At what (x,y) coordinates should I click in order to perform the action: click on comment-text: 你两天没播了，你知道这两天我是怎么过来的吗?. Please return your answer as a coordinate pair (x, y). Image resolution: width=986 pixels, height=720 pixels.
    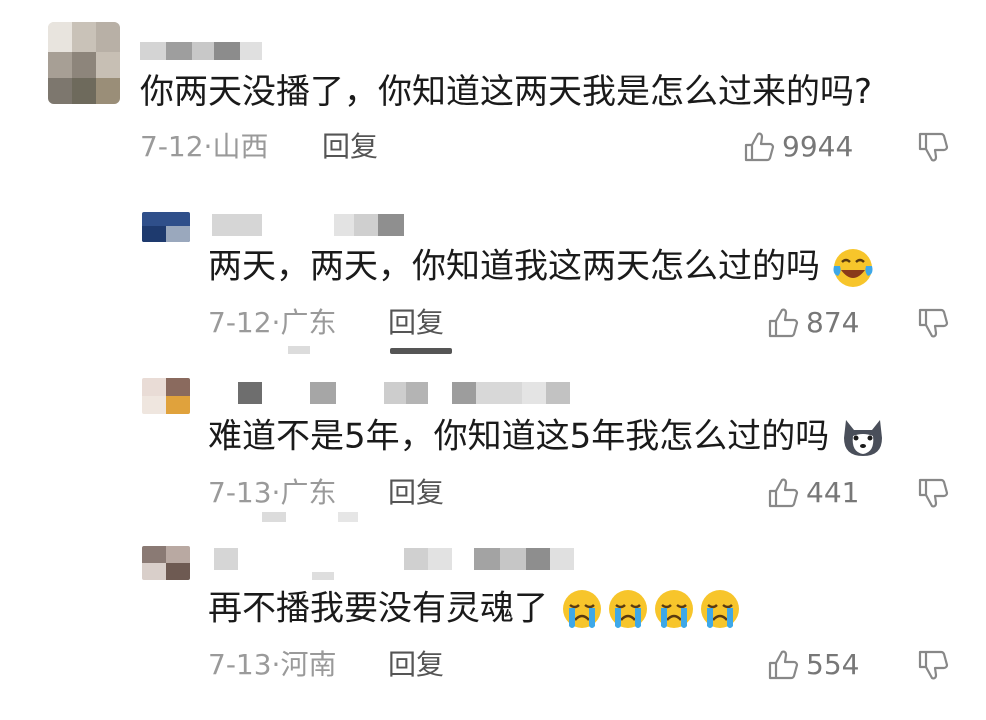
    Looking at the image, I should click on (506, 92).